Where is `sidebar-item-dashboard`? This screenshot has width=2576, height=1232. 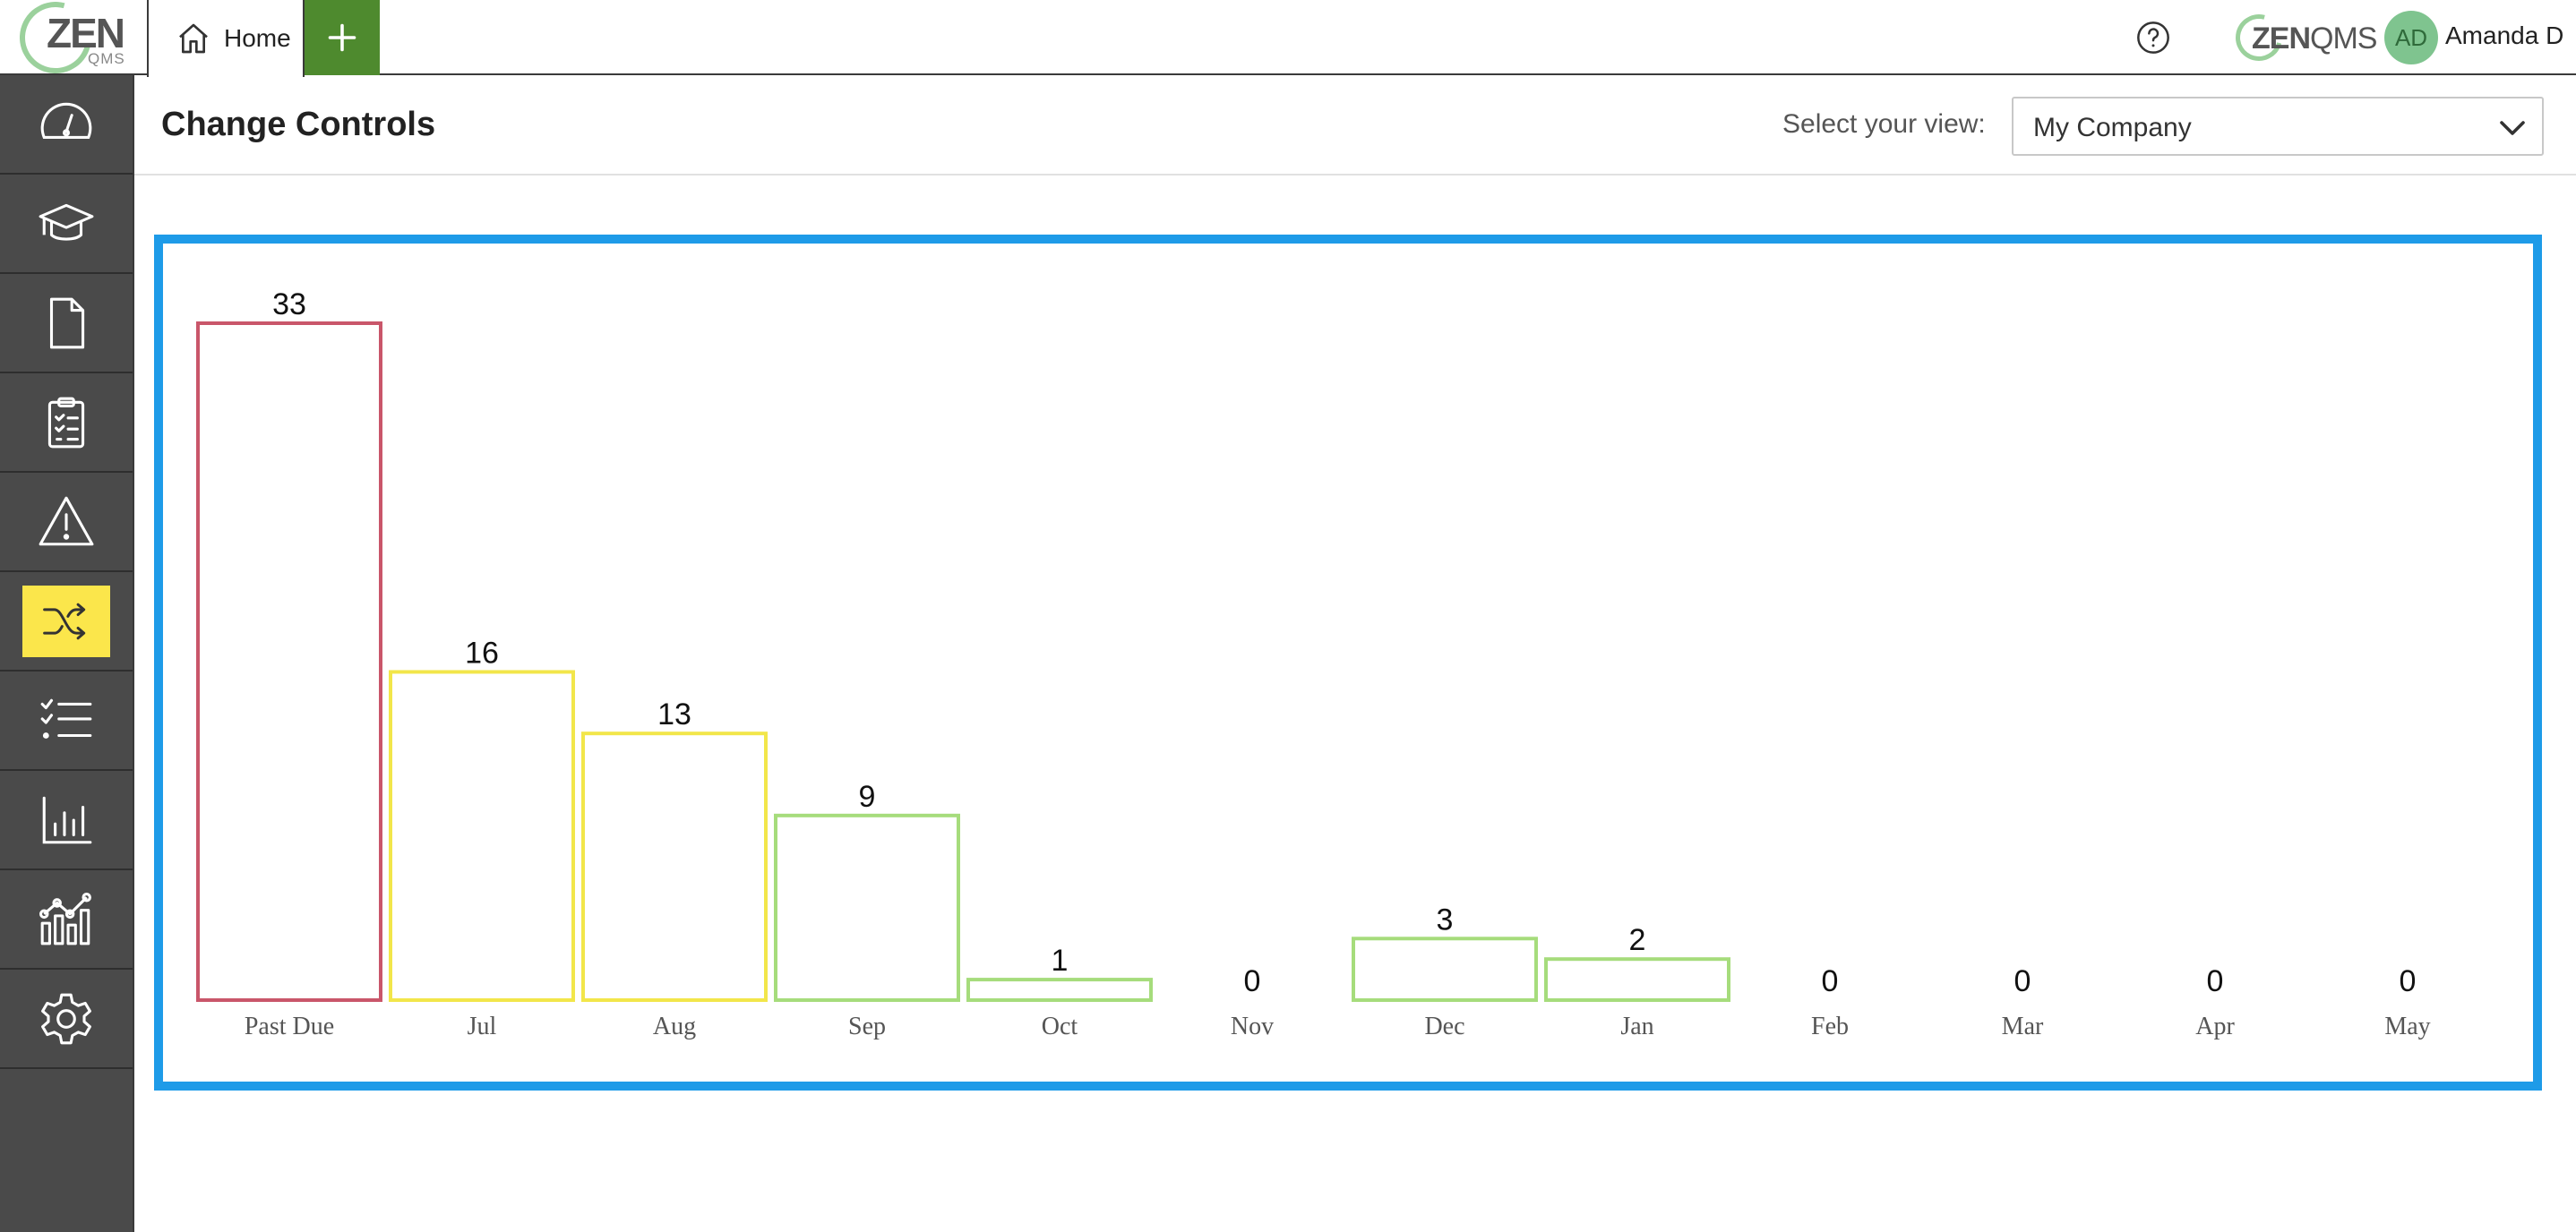 sidebar-item-dashboard is located at coordinates (66, 125).